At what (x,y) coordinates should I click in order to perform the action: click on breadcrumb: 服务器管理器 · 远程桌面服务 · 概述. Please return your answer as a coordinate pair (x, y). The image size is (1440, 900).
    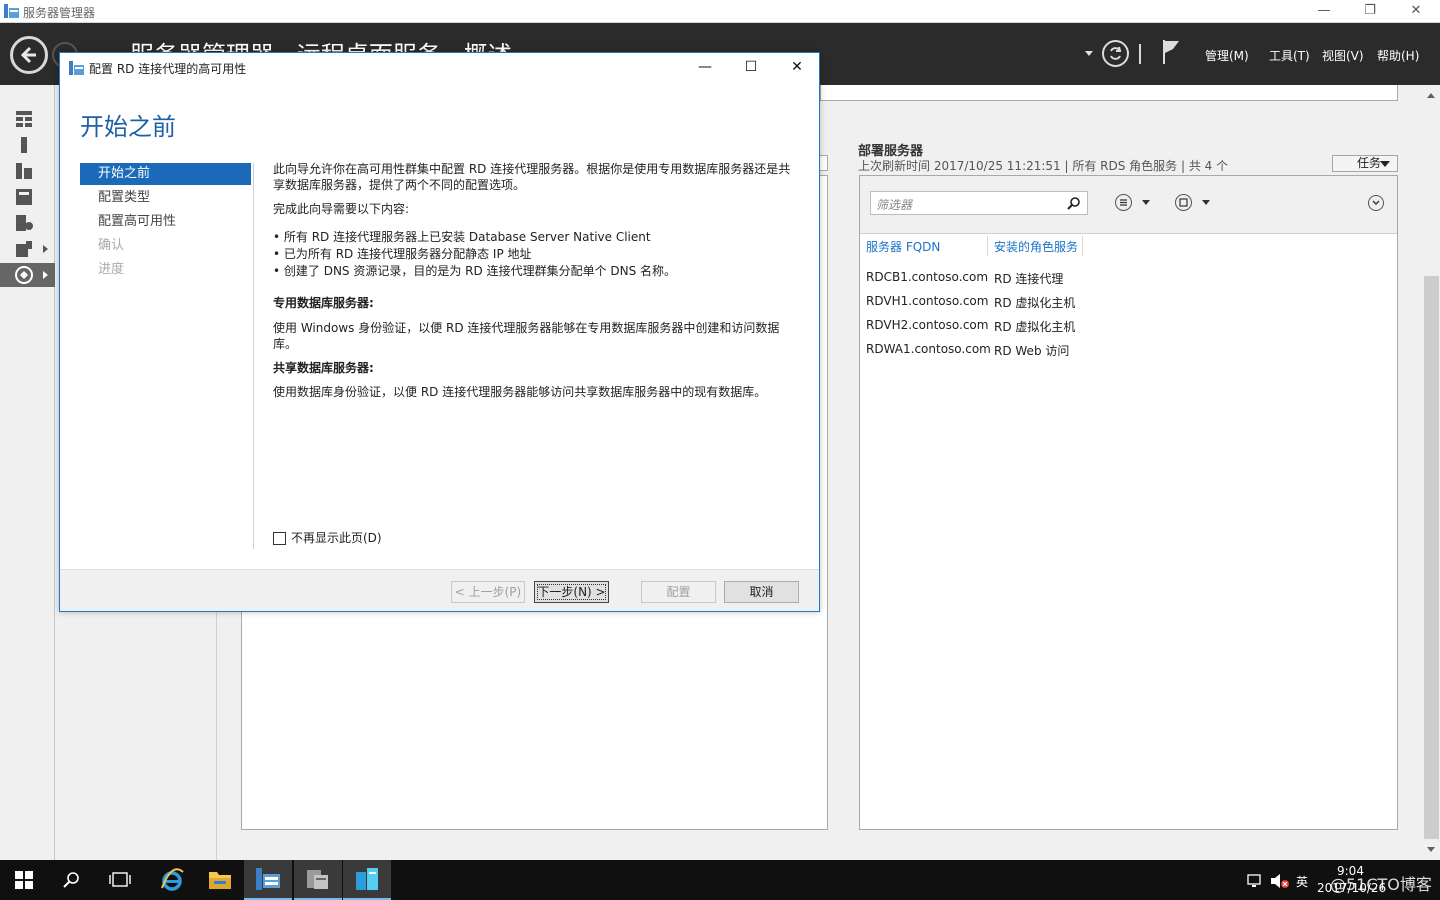
    Looking at the image, I should click on (321, 45).